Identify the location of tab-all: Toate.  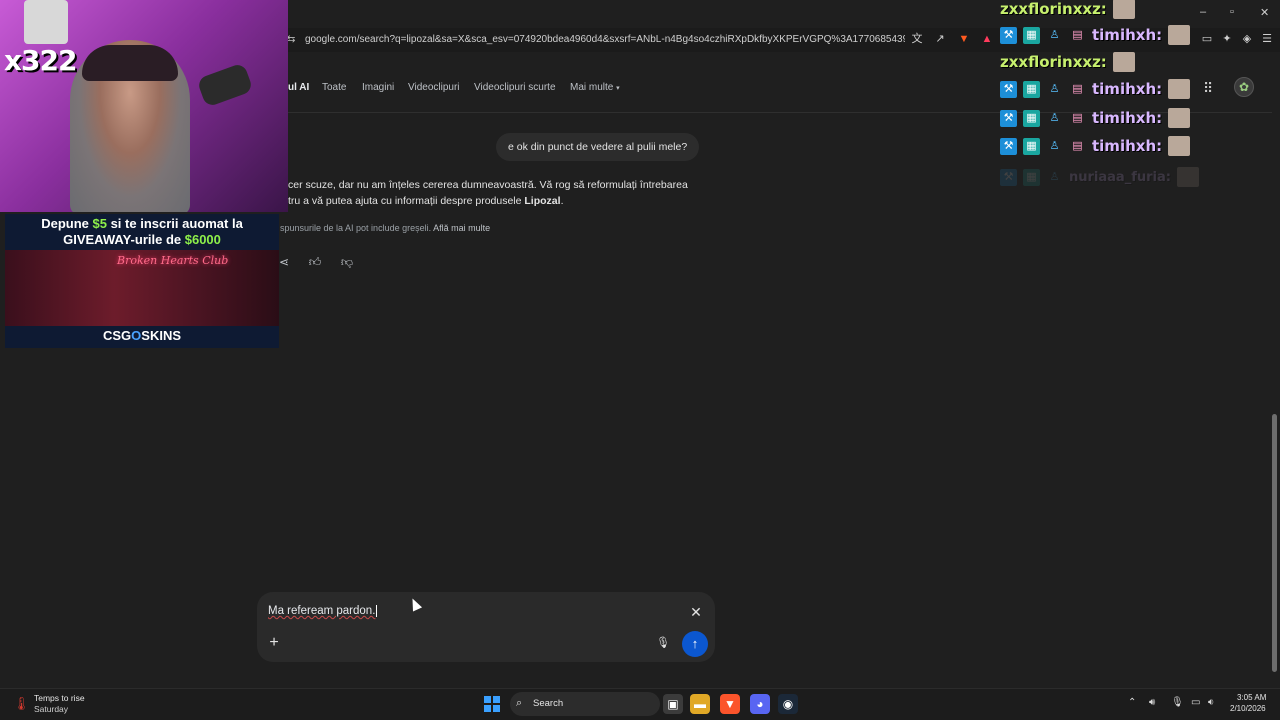
(334, 87).